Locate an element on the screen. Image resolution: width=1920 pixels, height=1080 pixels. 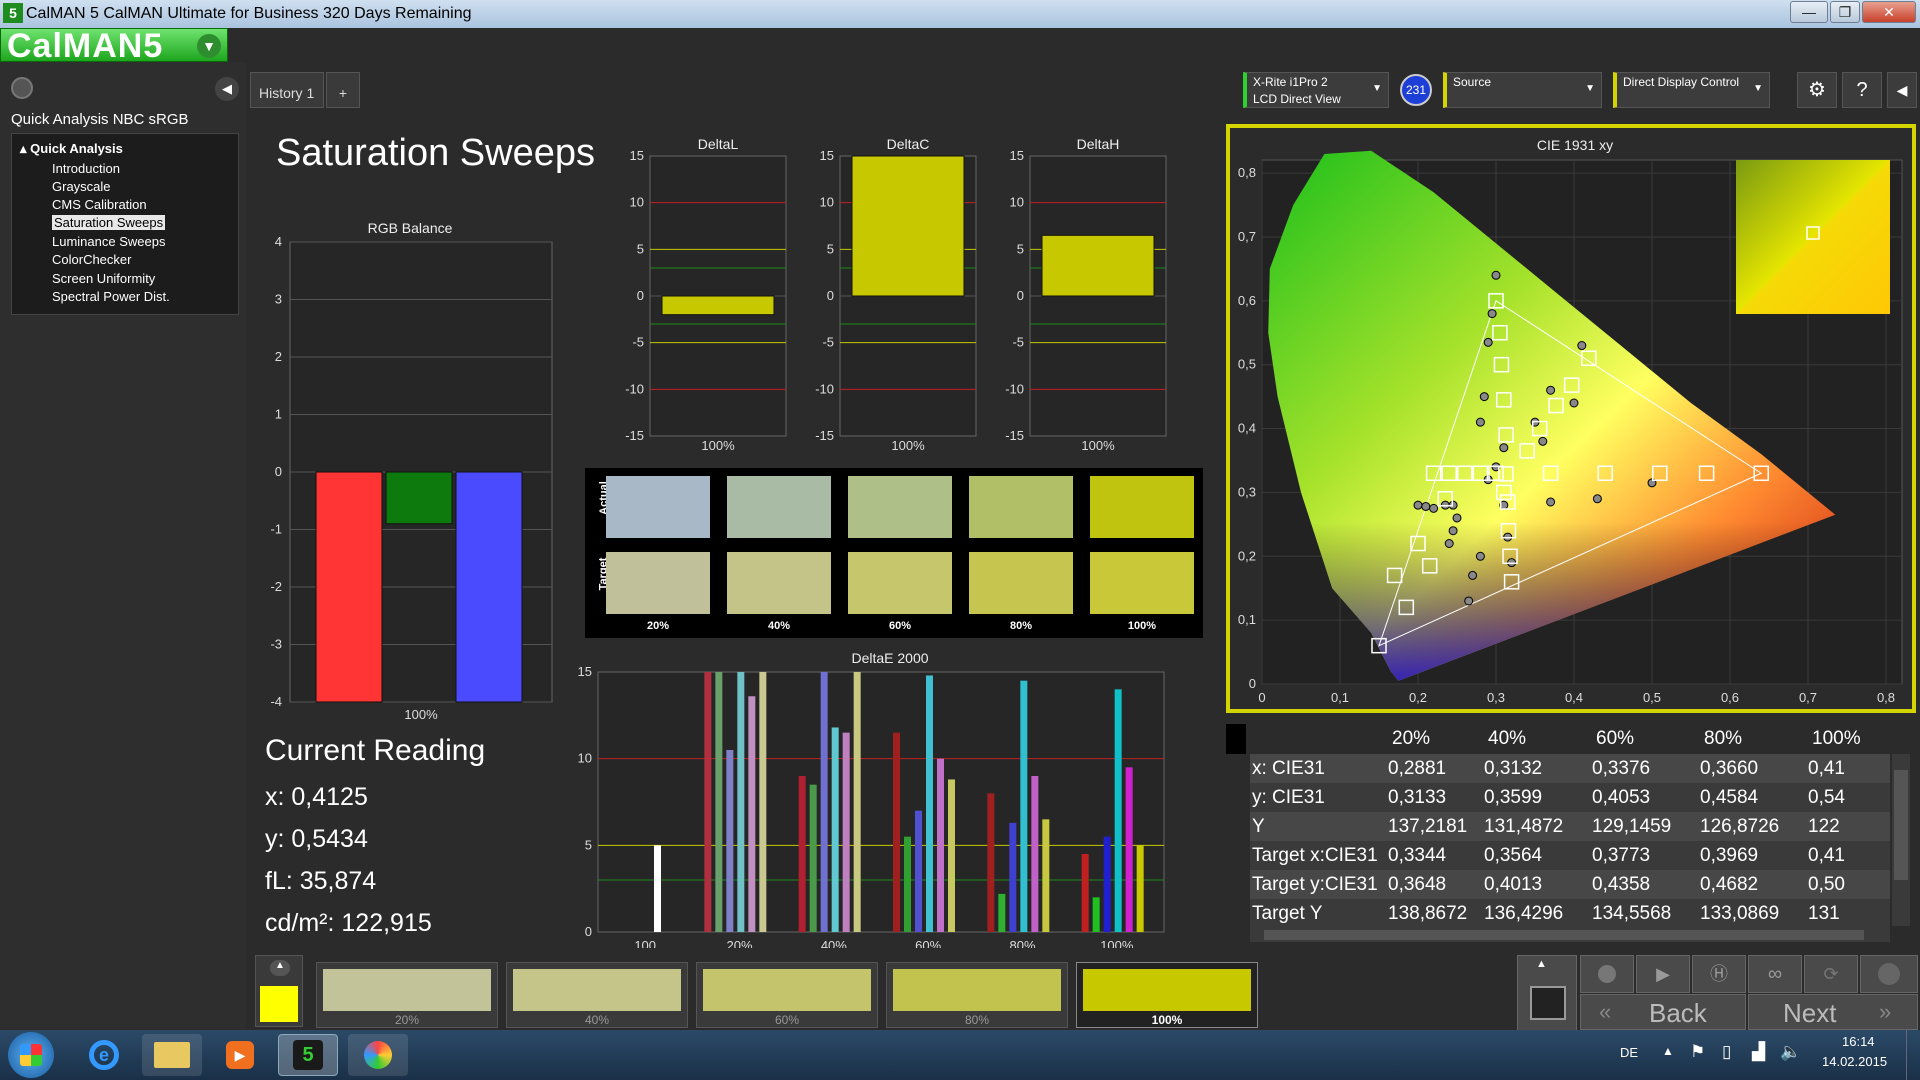
flag-icon: ⚑ is located at coordinates (1697, 1052).